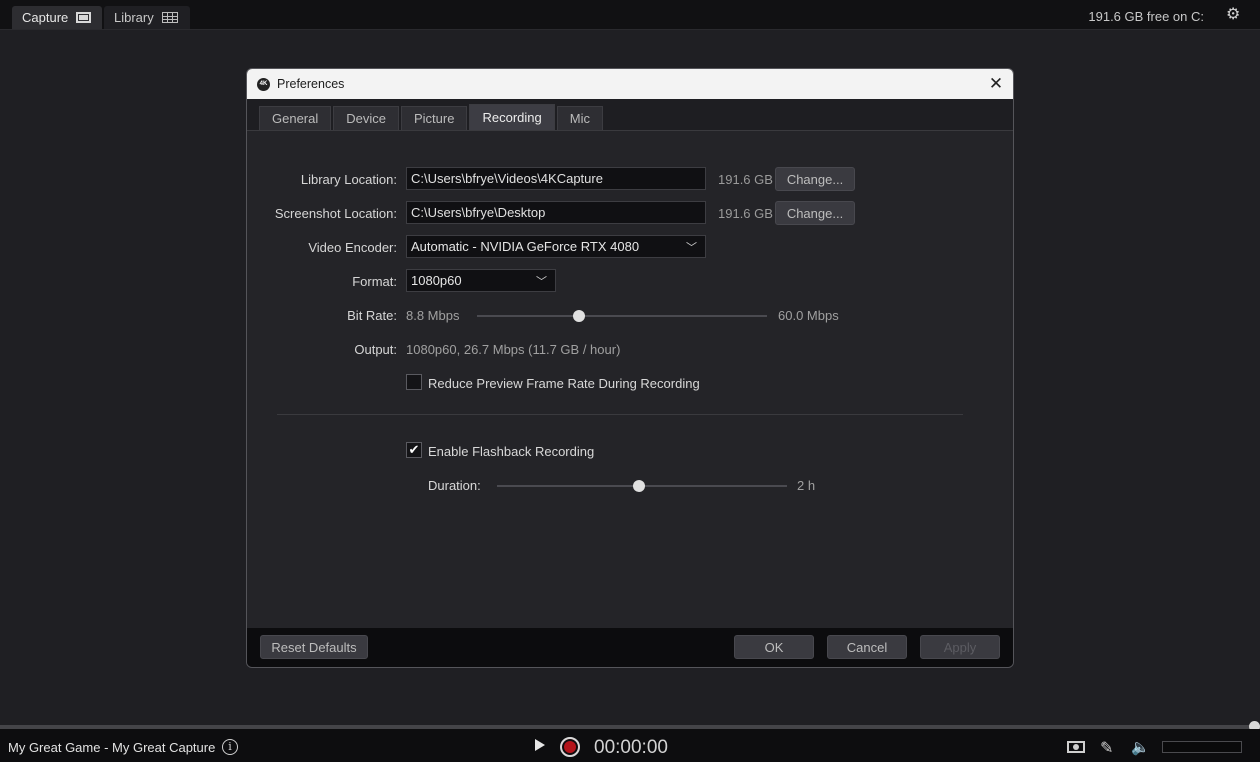  What do you see at coordinates (311, 84) in the screenshot?
I see `dialog-title: Preferences` at bounding box center [311, 84].